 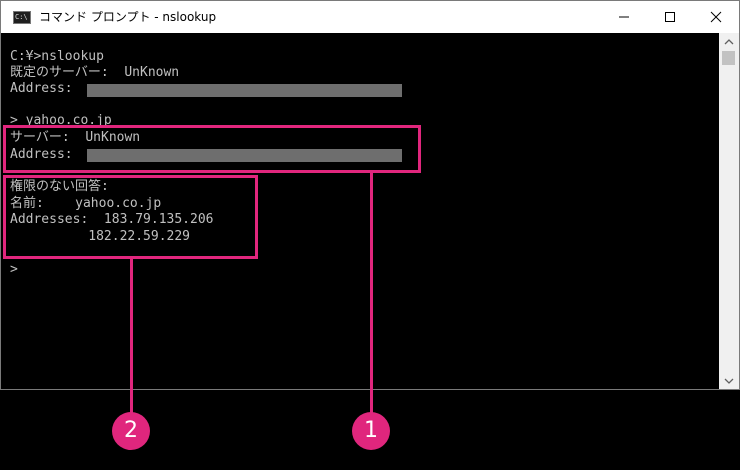 I want to click on maximize-button, so click(x=670, y=17).